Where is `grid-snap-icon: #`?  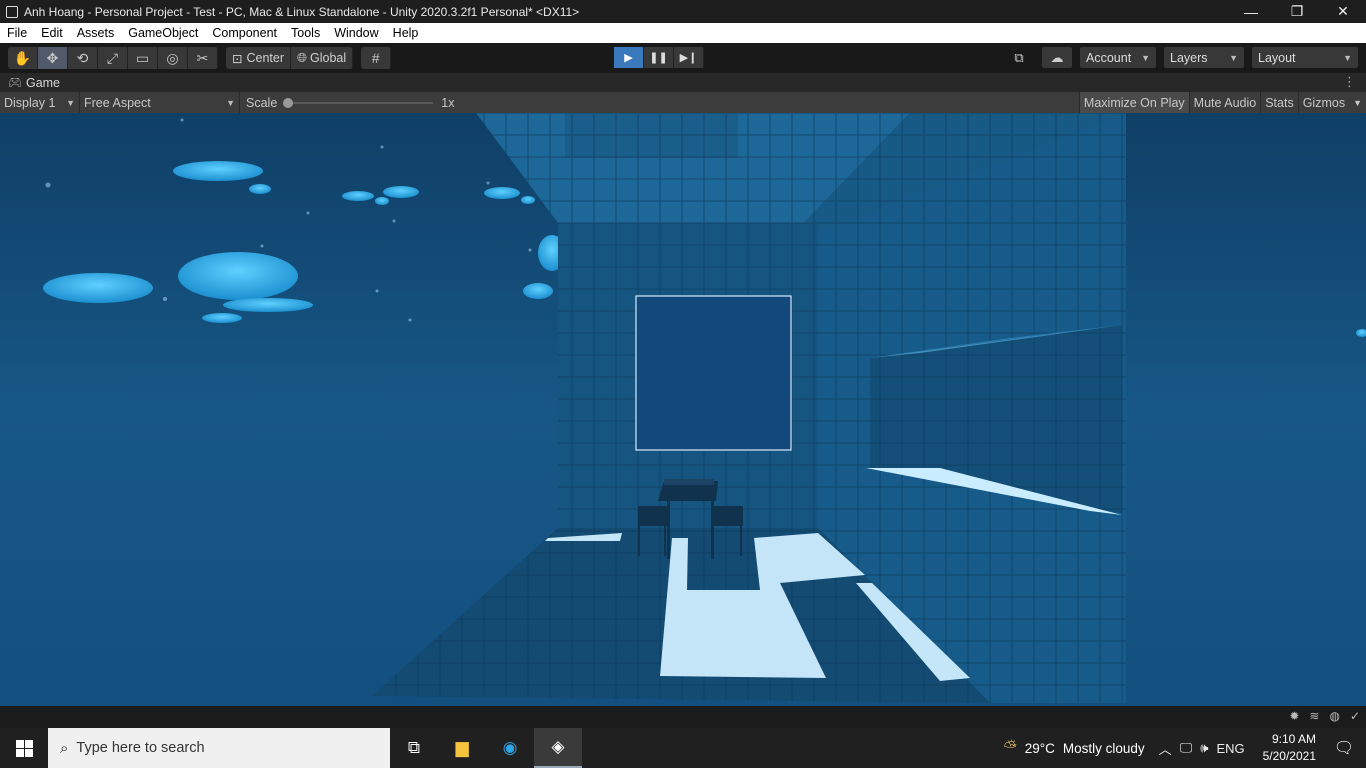
grid-snap-icon: # is located at coordinates (376, 58).